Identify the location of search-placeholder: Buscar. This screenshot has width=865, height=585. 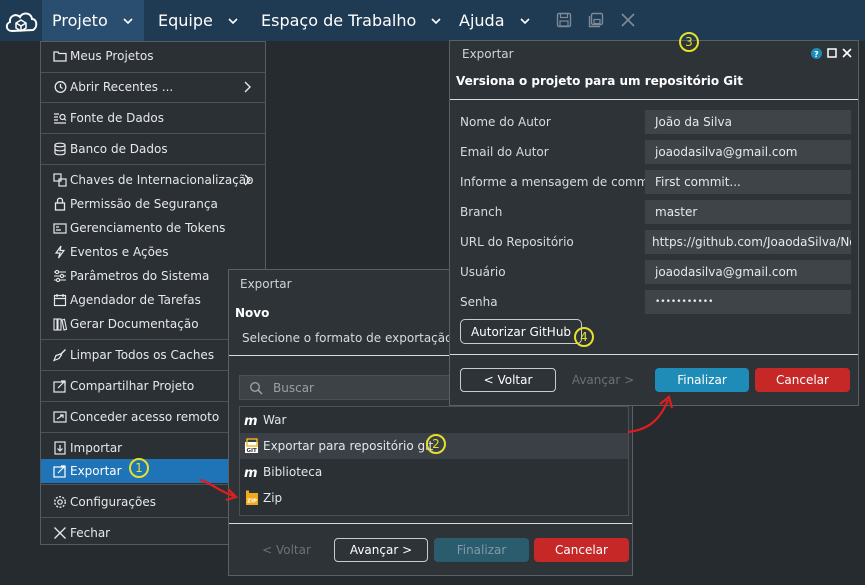
(293, 387).